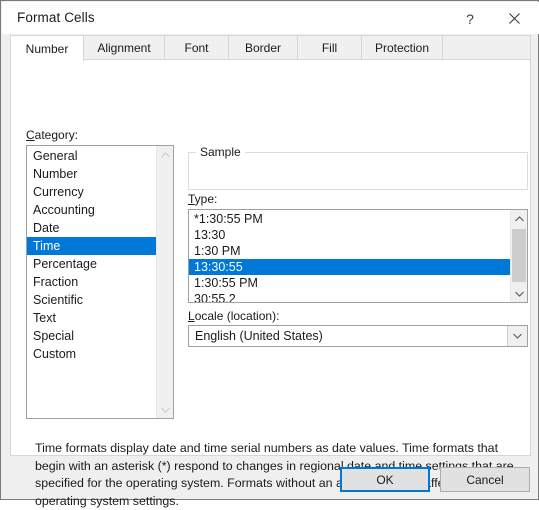 The height and width of the screenshot is (510, 539). I want to click on tab-alignment: Alignment, so click(124, 48).